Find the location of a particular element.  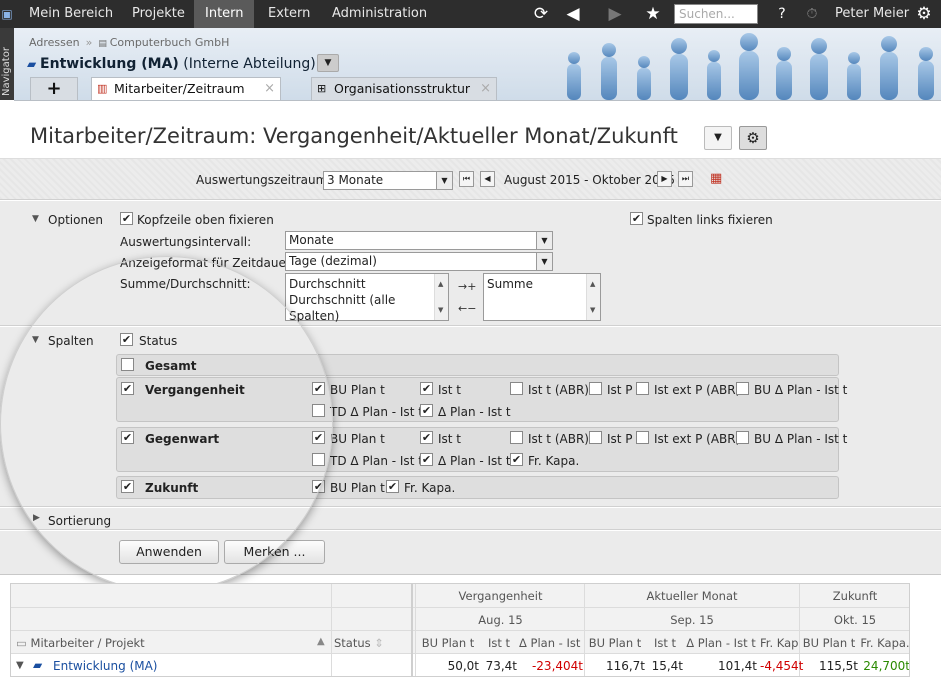

nav-extern: Extern is located at coordinates (289, 14).